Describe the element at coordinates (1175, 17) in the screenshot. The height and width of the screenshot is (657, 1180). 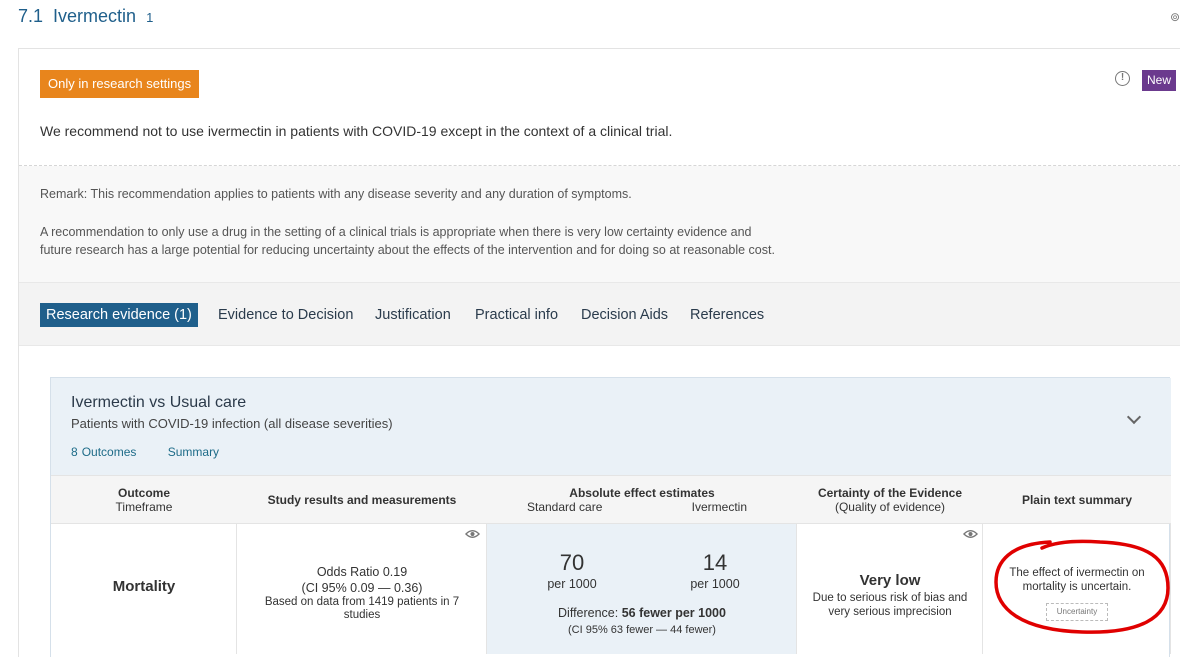
I see `link-icon: ⊚` at that location.